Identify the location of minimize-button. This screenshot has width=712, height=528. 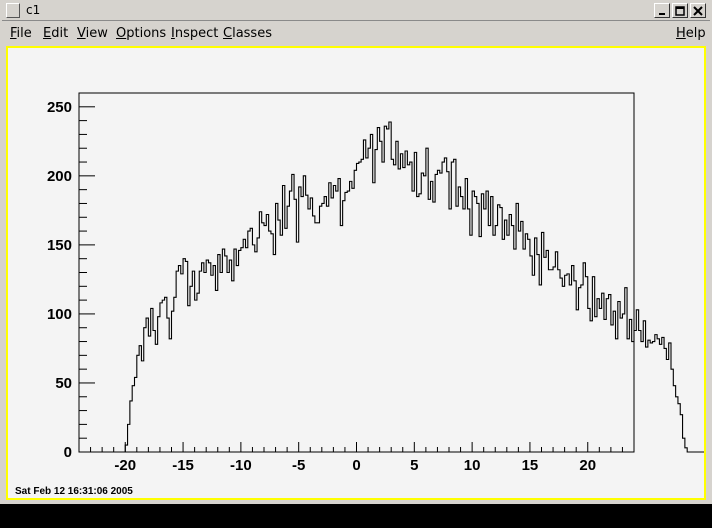
(662, 10).